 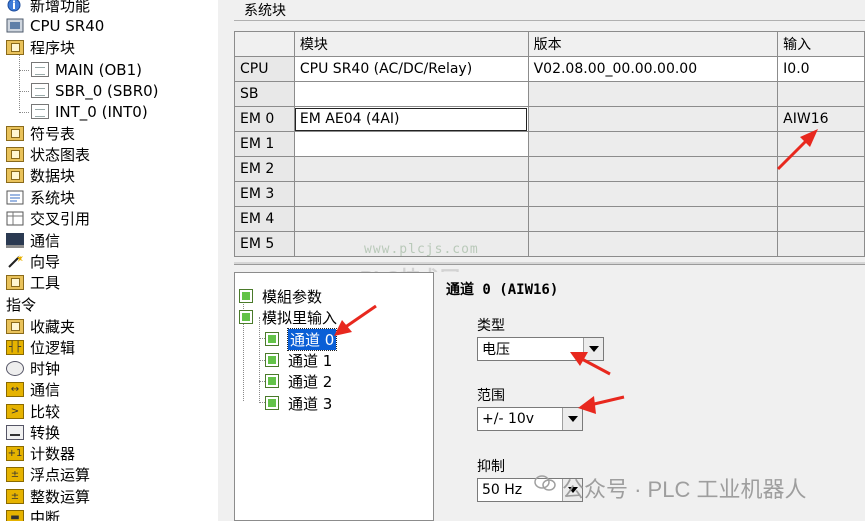 I want to click on program-block-icon, so click(x=40, y=69).